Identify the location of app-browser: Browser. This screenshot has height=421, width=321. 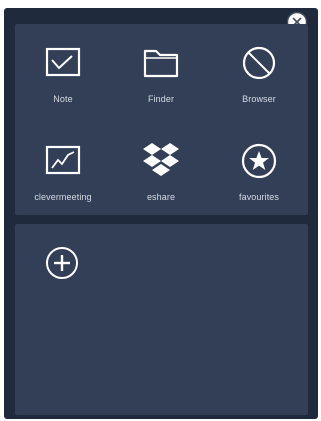
(259, 77).